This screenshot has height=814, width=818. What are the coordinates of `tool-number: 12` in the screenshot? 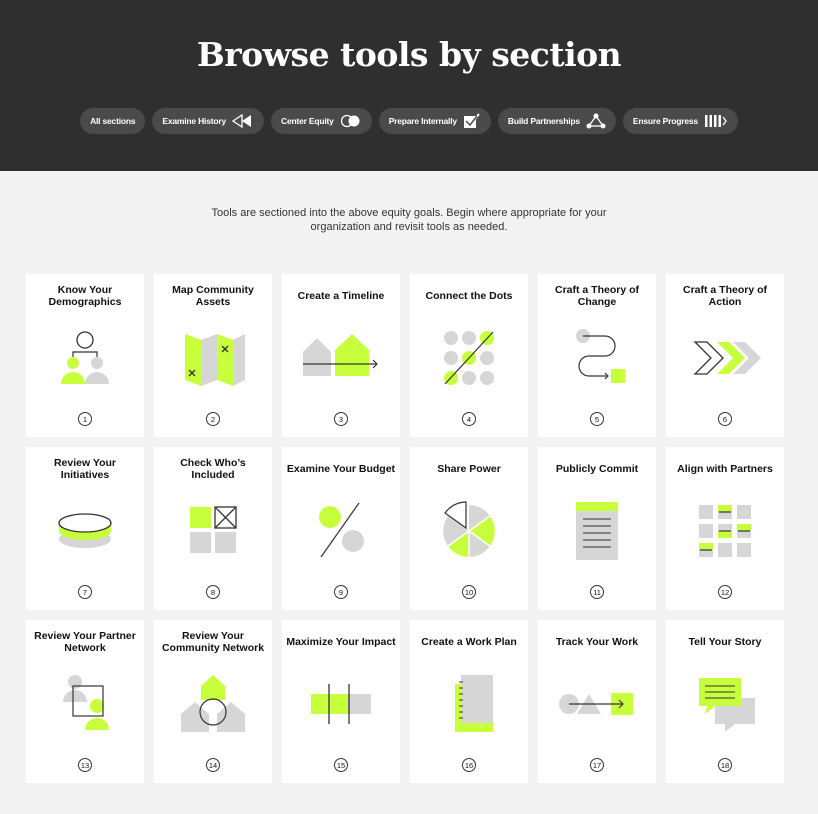 It's located at (725, 592).